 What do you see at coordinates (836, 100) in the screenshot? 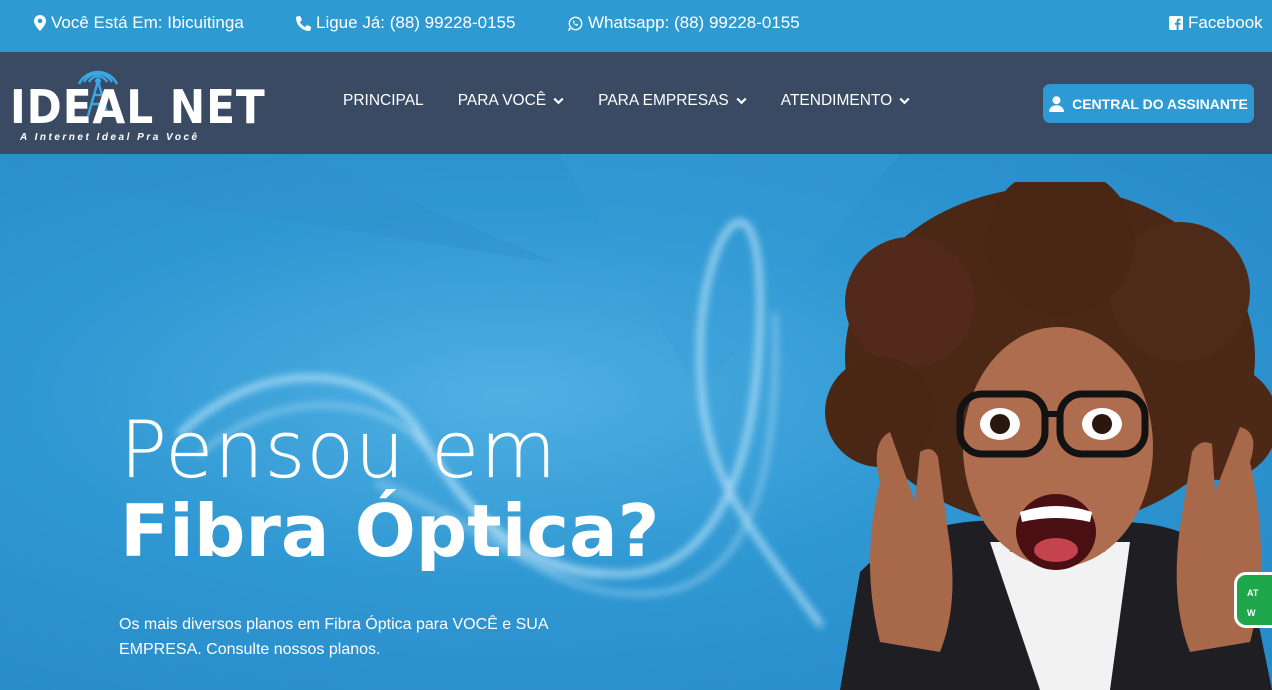
I see `nav-label: ATENDIMENTO` at bounding box center [836, 100].